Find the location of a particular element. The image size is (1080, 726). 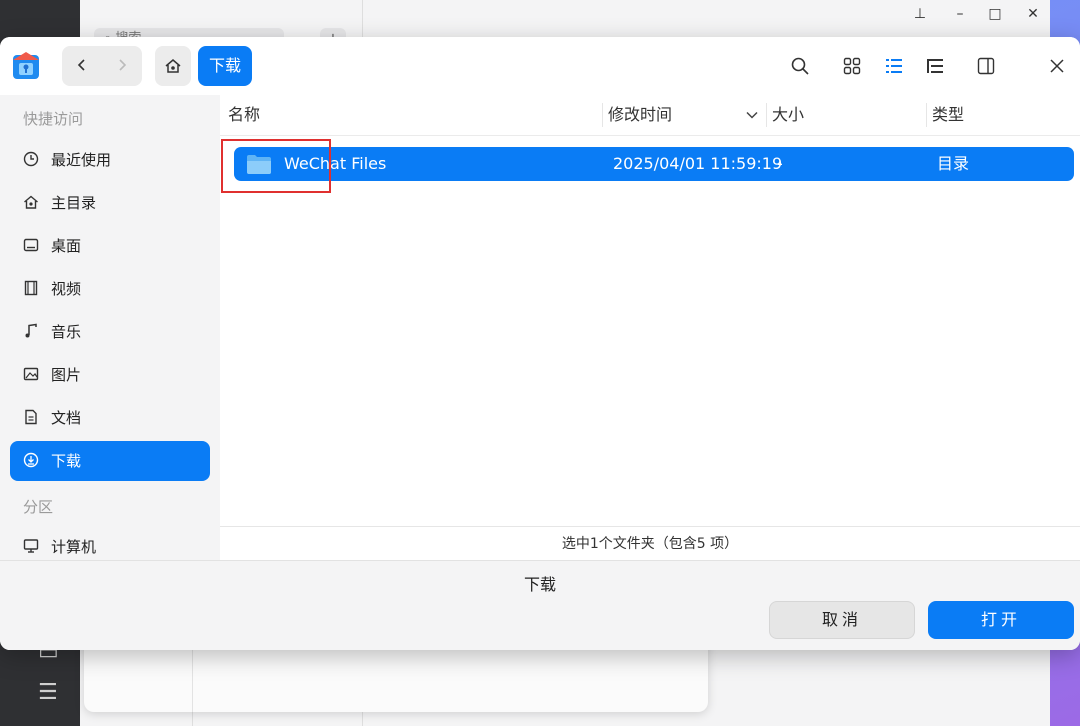

file-row: WeChat Files 2025/04/01 11:59:19 - 目录 is located at coordinates (654, 164).